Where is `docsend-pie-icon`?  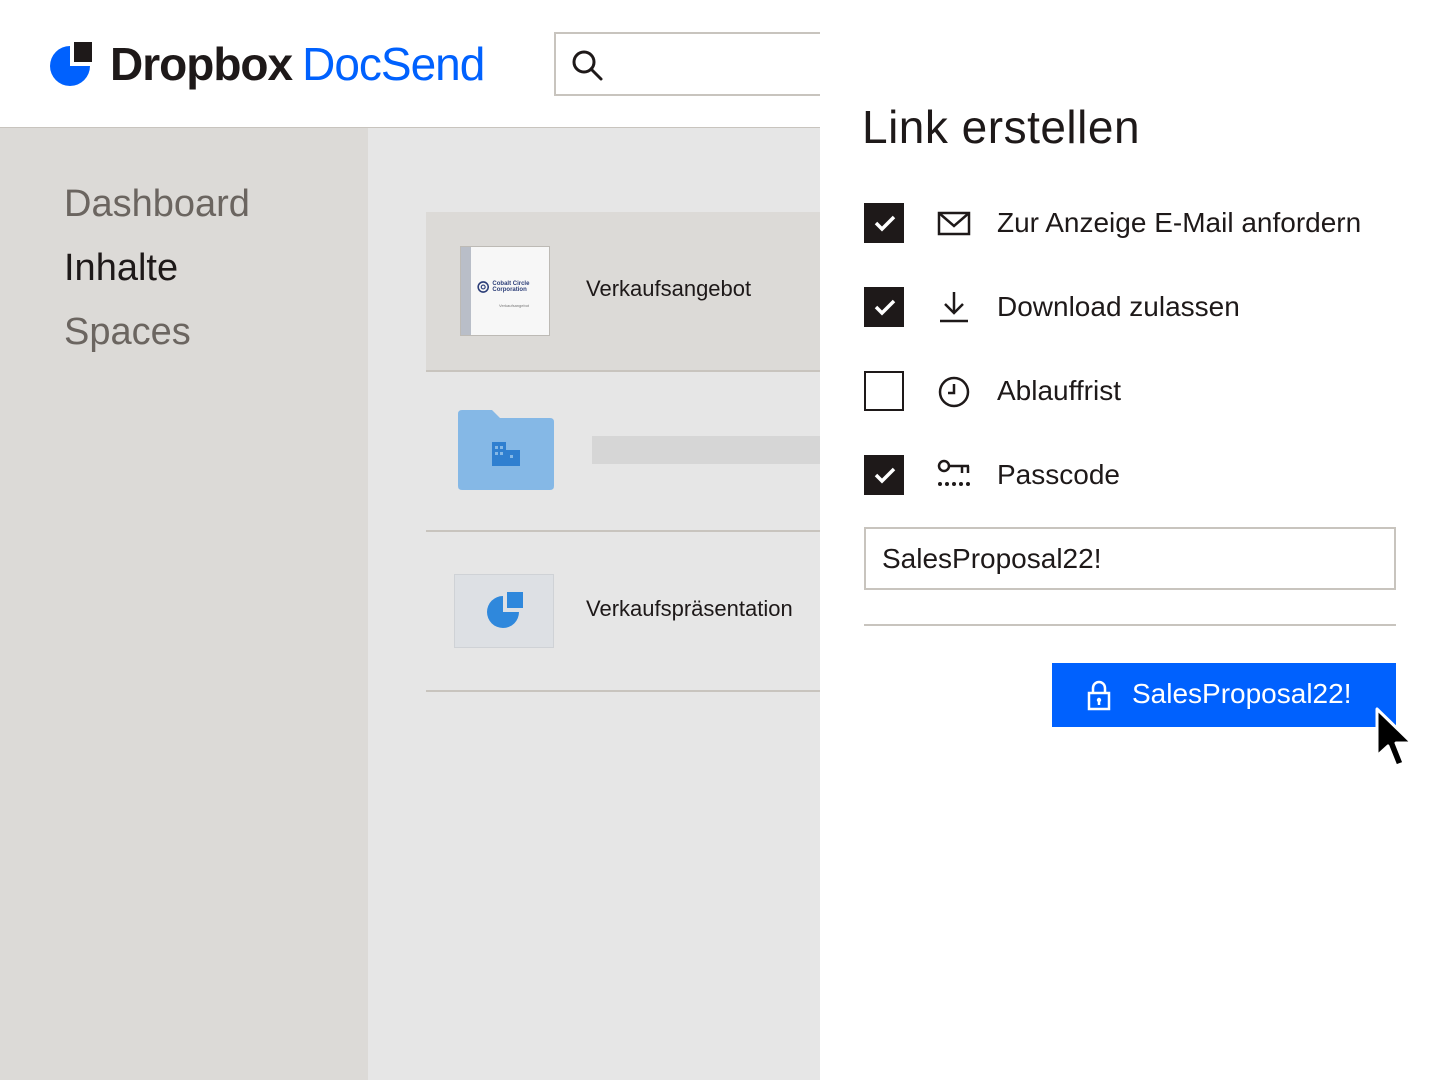 docsend-pie-icon is located at coordinates (505, 610).